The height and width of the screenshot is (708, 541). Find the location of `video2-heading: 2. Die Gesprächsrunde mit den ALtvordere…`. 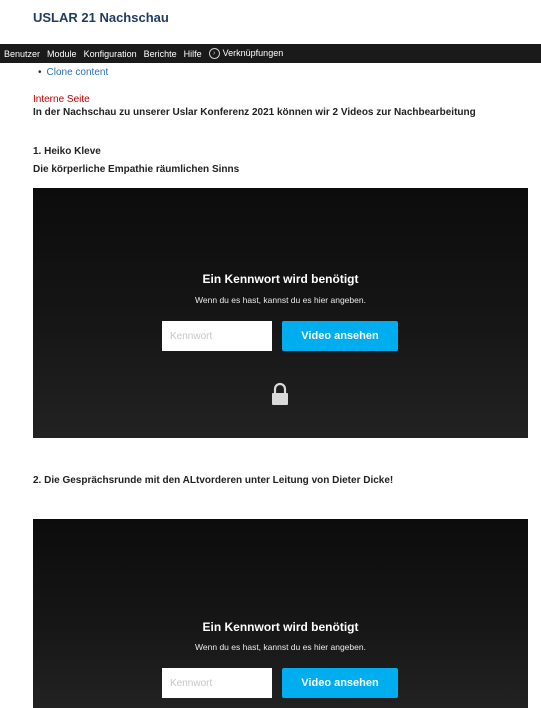

video2-heading: 2. Die Gesprächsrunde mit den ALtvordere… is located at coordinates (213, 480).